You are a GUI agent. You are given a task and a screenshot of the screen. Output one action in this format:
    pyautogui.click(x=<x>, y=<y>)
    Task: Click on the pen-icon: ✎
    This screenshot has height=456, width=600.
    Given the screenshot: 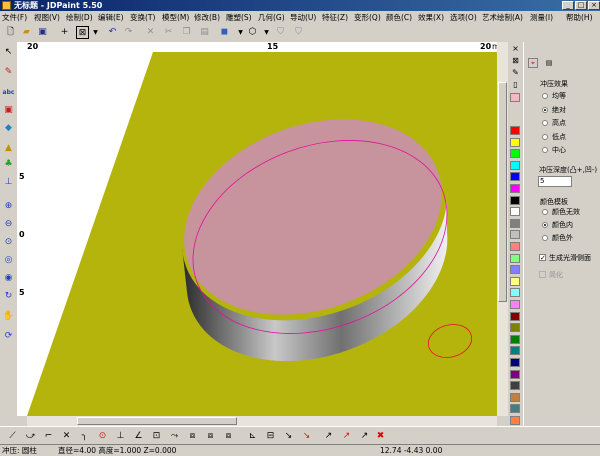 What is the action you would take?
    pyautogui.click(x=515, y=72)
    